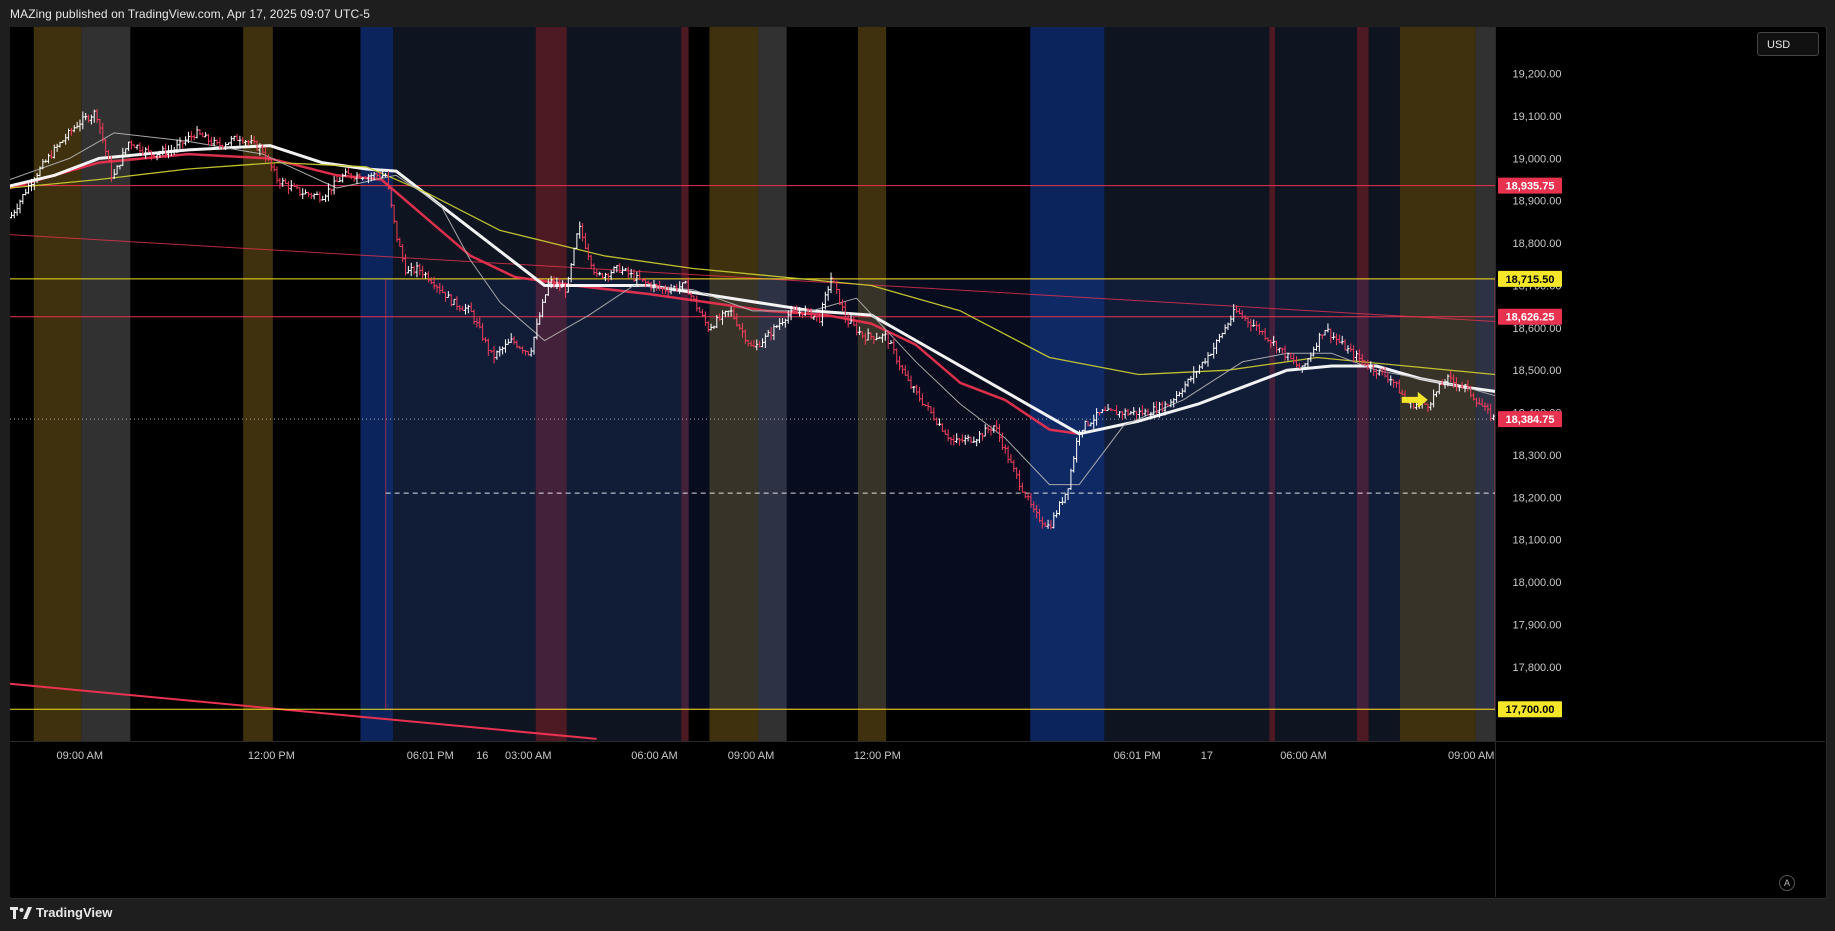 Image resolution: width=1835 pixels, height=931 pixels. What do you see at coordinates (1530, 420) in the screenshot?
I see `price-level-label: 18,384.75` at bounding box center [1530, 420].